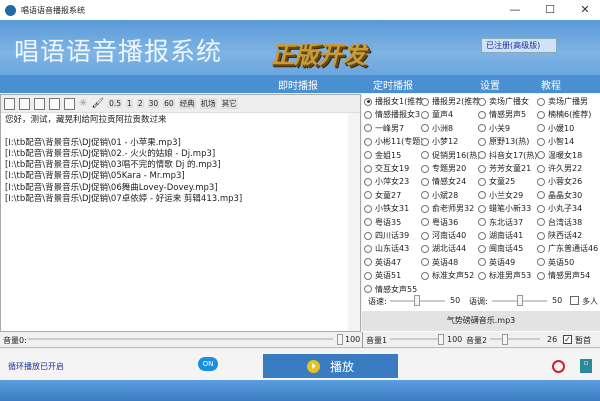  Describe the element at coordinates (392, 114) in the screenshot. I see `voice-radio: 情感播报女3` at that location.